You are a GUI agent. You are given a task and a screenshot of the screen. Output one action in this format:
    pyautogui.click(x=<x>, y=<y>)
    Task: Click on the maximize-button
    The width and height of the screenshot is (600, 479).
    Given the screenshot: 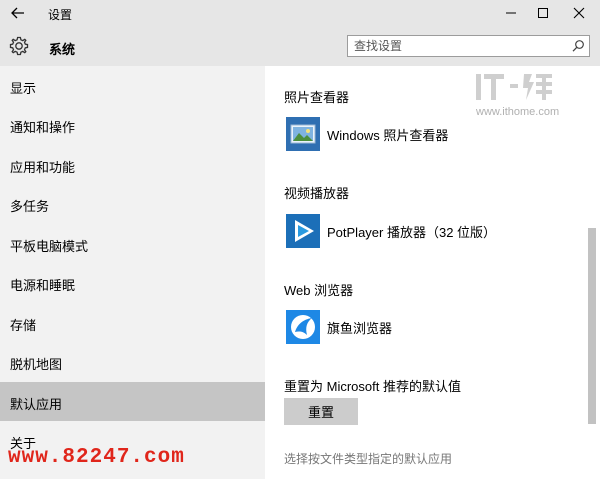 What is the action you would take?
    pyautogui.click(x=543, y=13)
    